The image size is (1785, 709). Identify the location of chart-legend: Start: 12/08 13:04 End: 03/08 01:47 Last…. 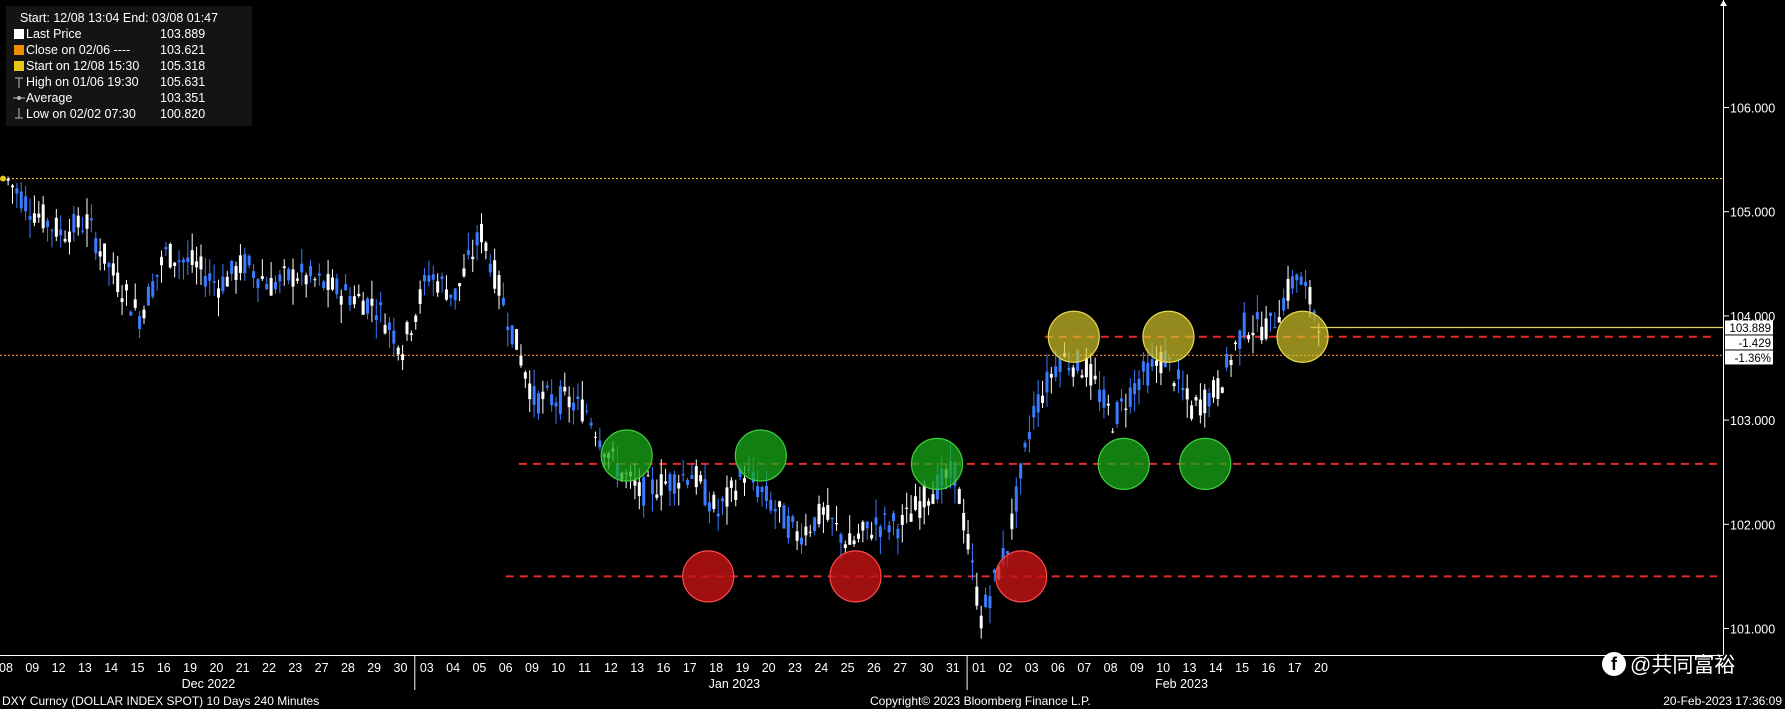
(129, 66).